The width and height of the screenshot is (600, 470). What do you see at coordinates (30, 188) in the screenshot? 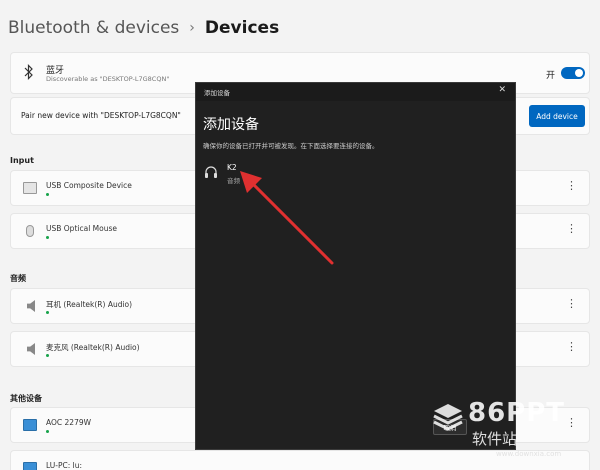
I see `keyboard-icon` at bounding box center [30, 188].